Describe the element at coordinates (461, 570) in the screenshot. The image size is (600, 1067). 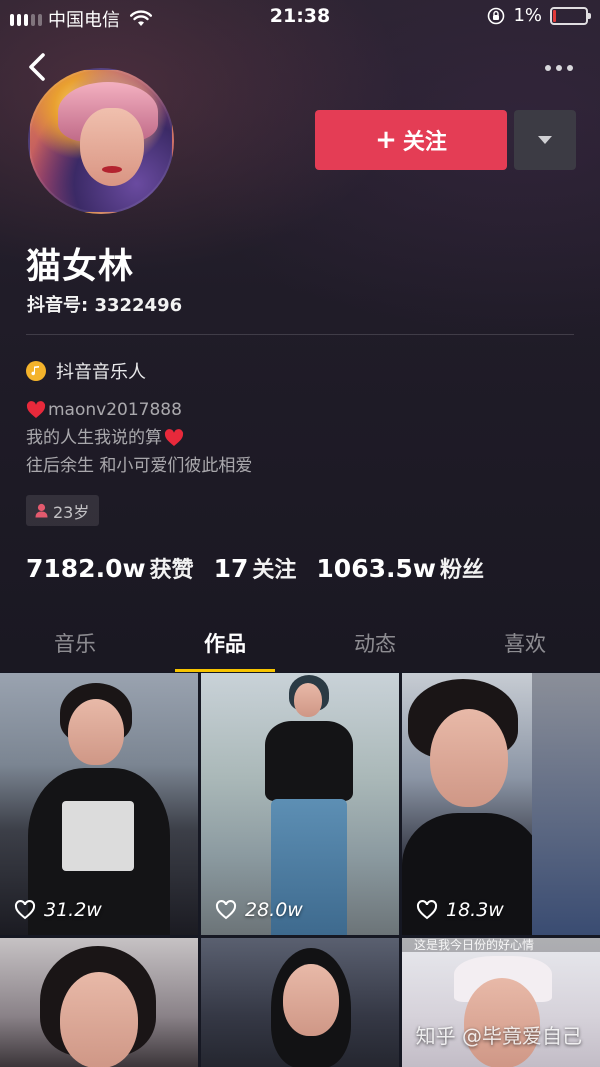
I see `followers-label: 粉丝` at that location.